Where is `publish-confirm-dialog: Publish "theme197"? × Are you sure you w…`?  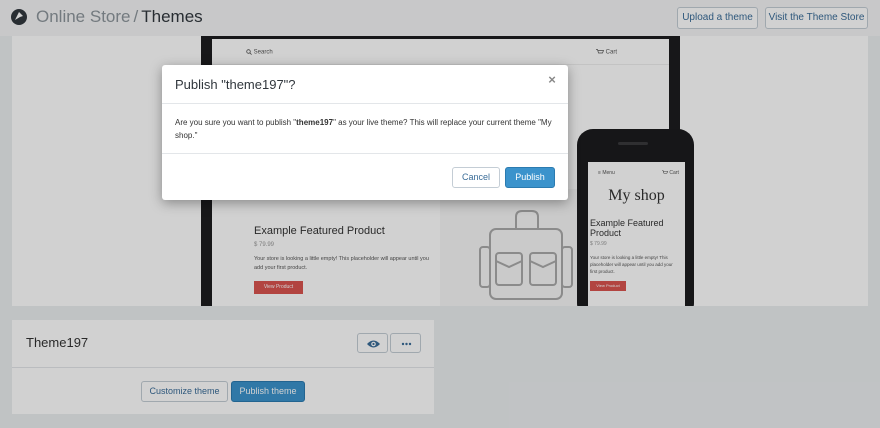
publish-confirm-dialog: Publish "theme197"? × Are you sure you w… is located at coordinates (365, 132).